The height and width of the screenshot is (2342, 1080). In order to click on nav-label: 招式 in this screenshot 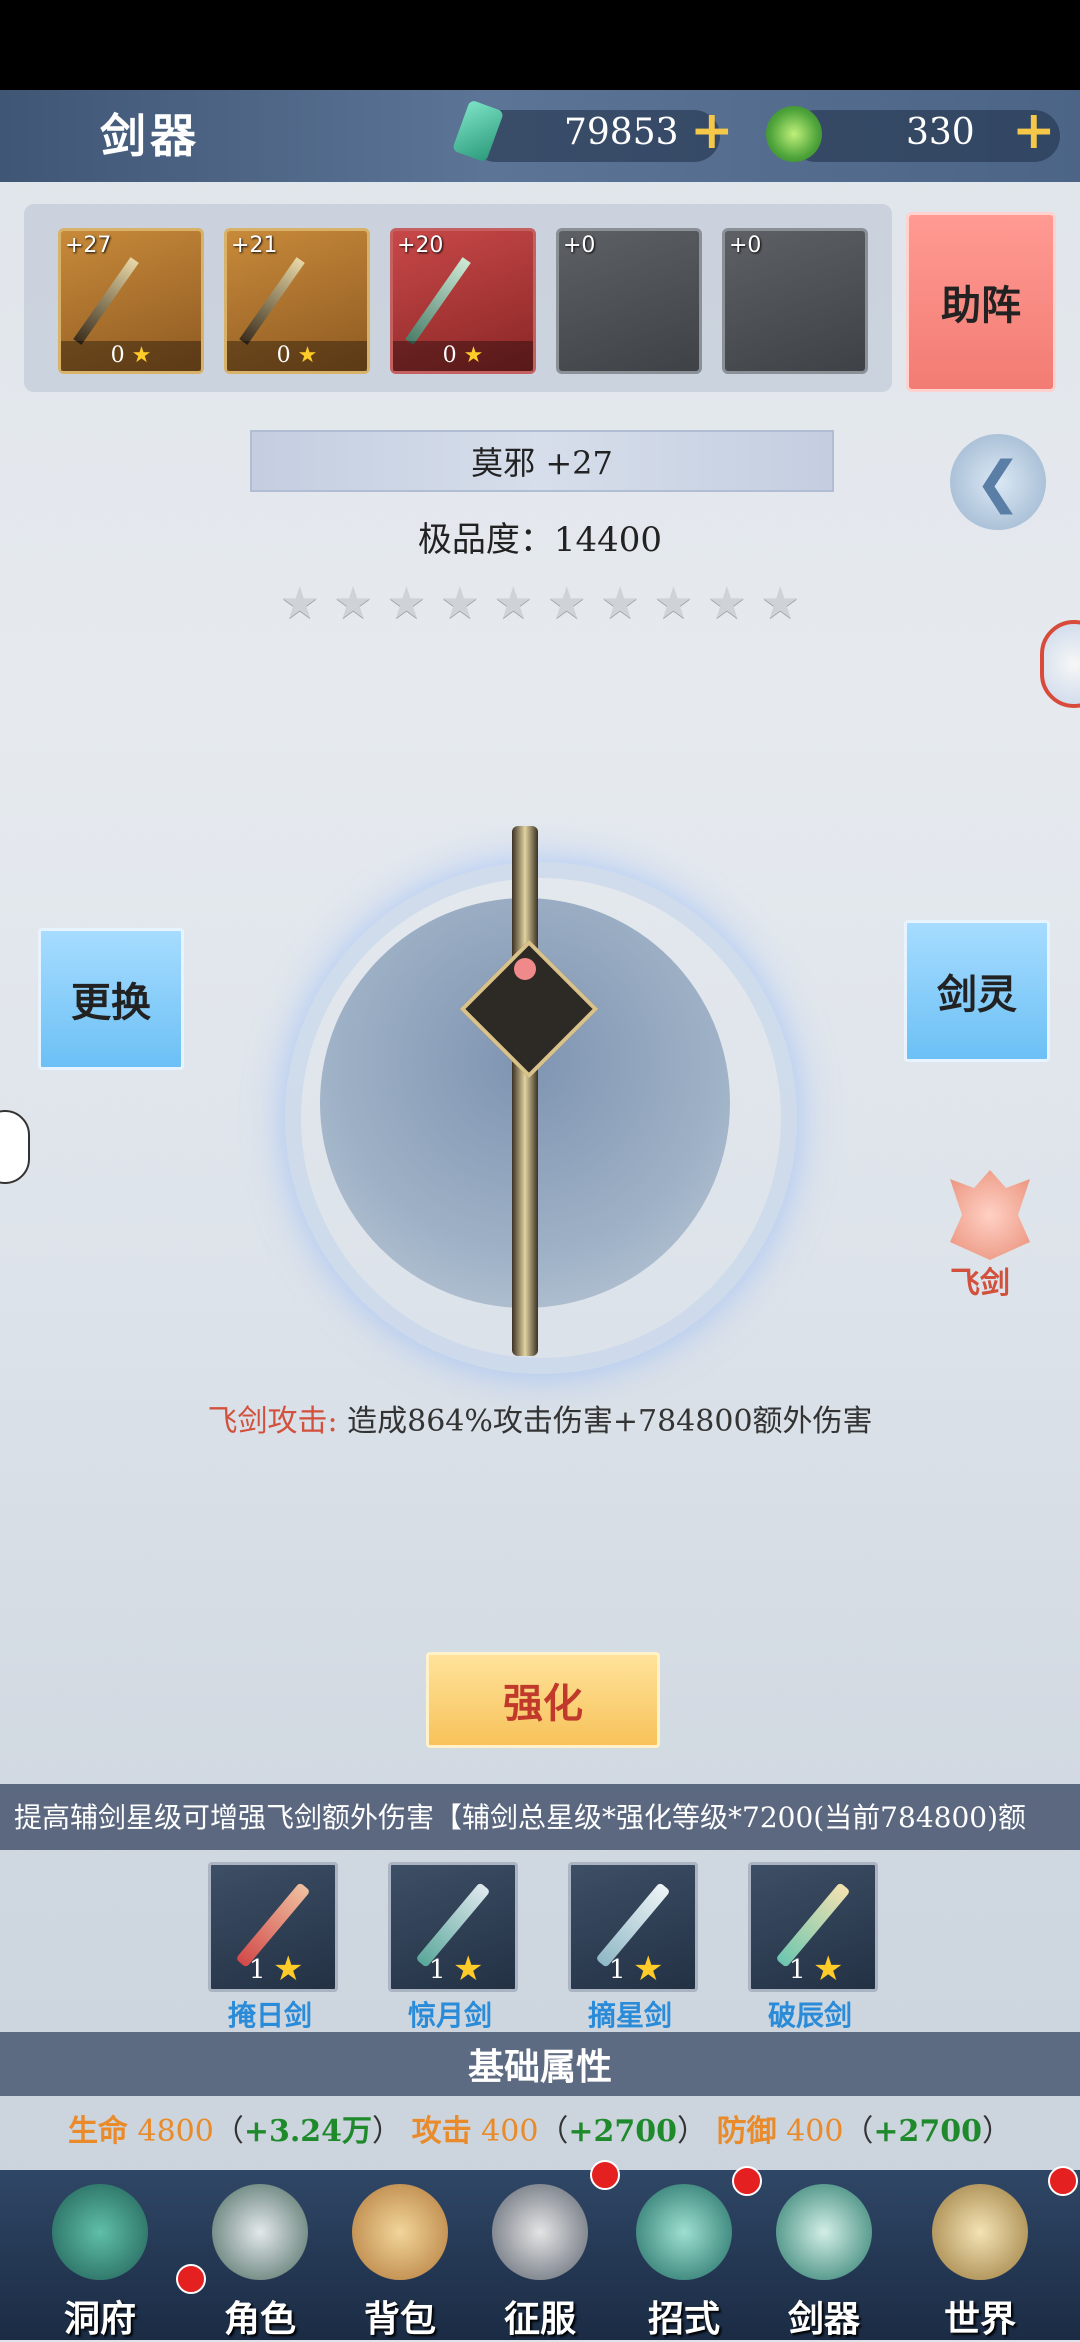, I will do `click(683, 2319)`.